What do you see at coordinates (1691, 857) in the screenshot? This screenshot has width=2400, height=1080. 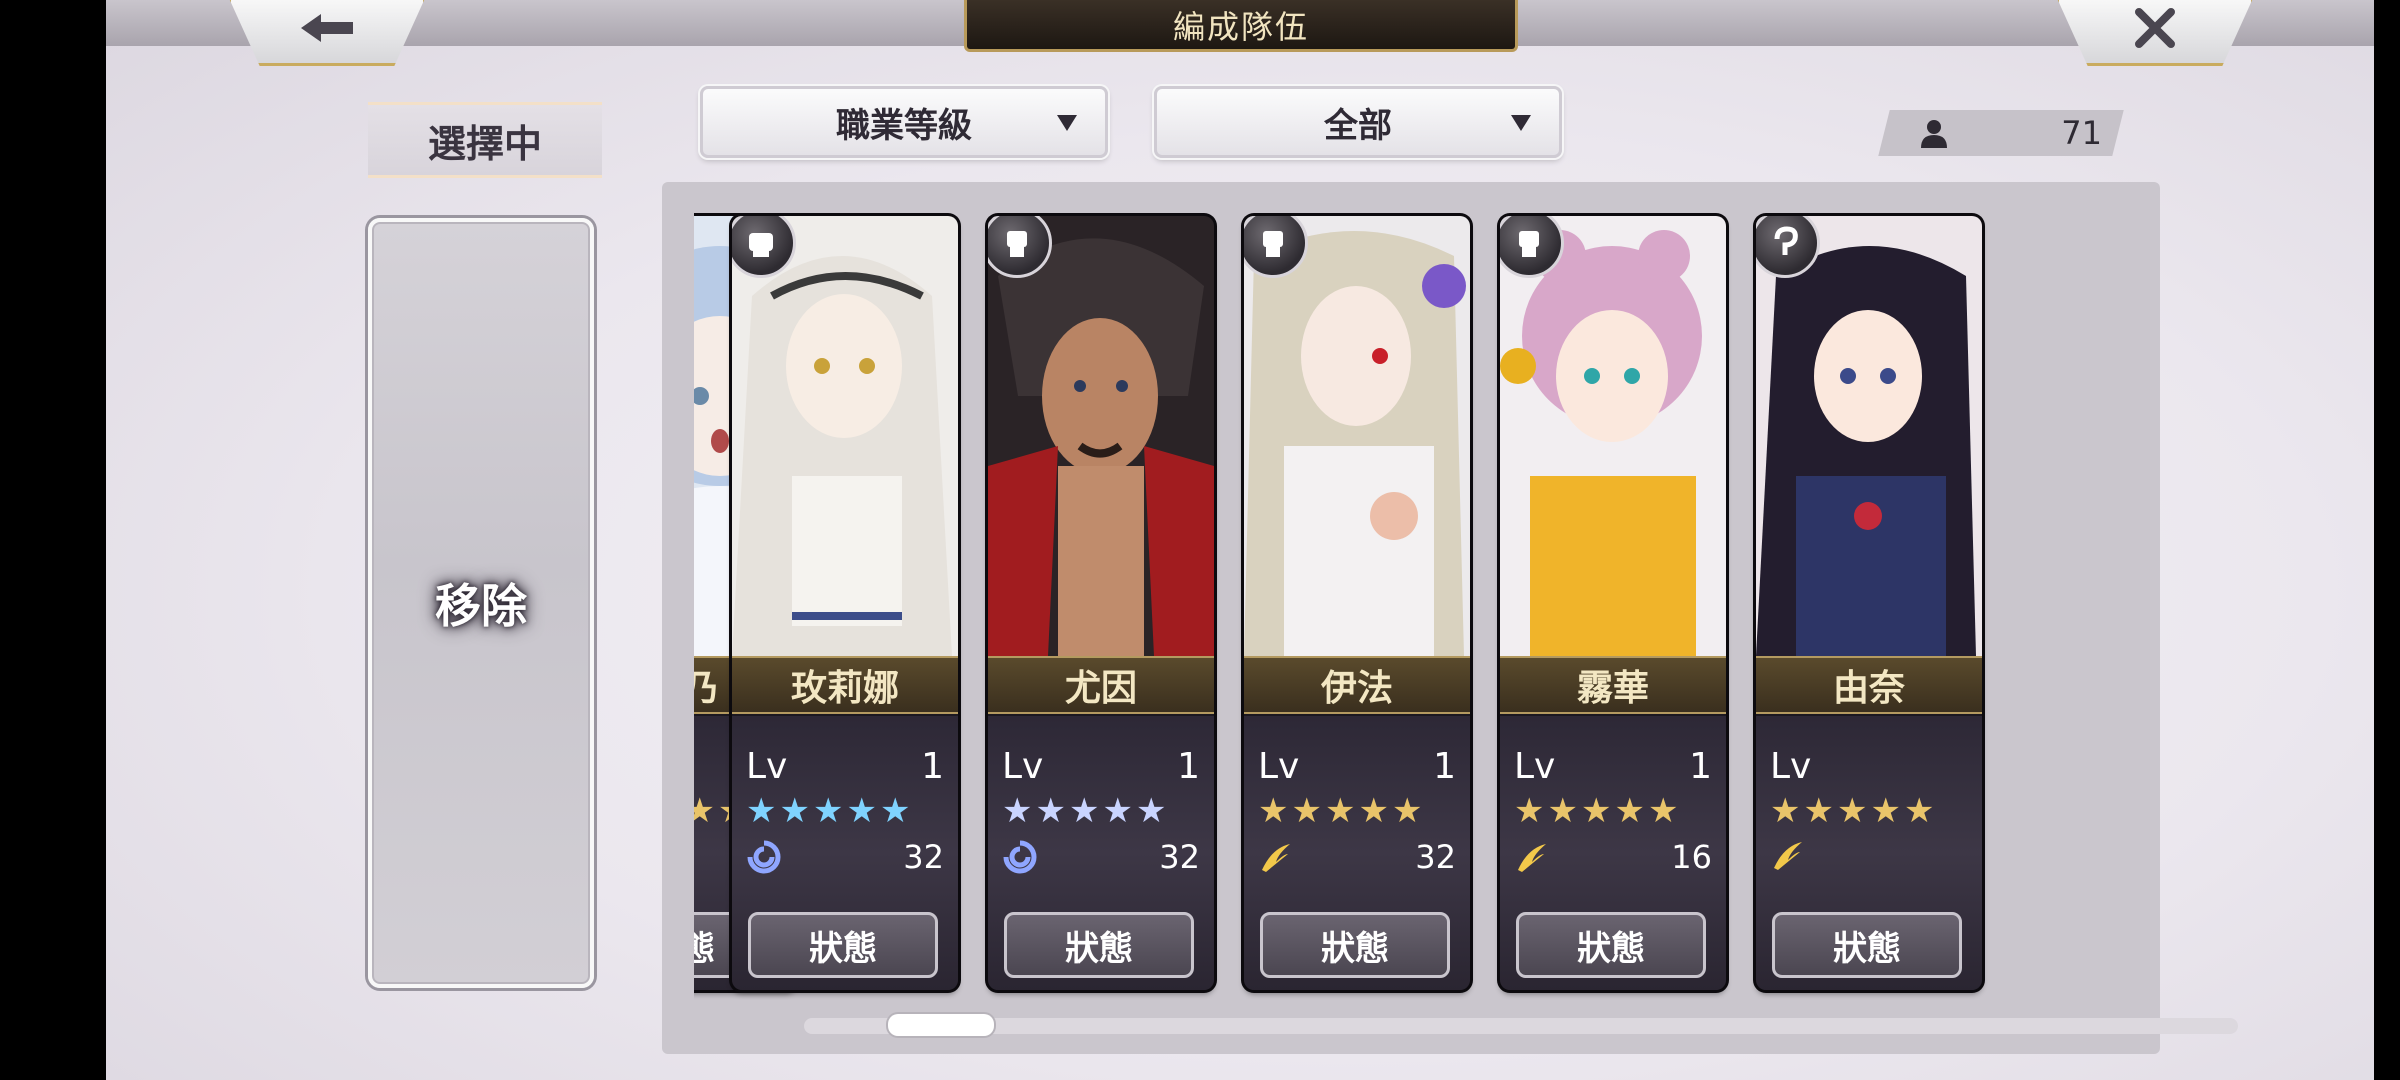 I see `power-value: 16` at bounding box center [1691, 857].